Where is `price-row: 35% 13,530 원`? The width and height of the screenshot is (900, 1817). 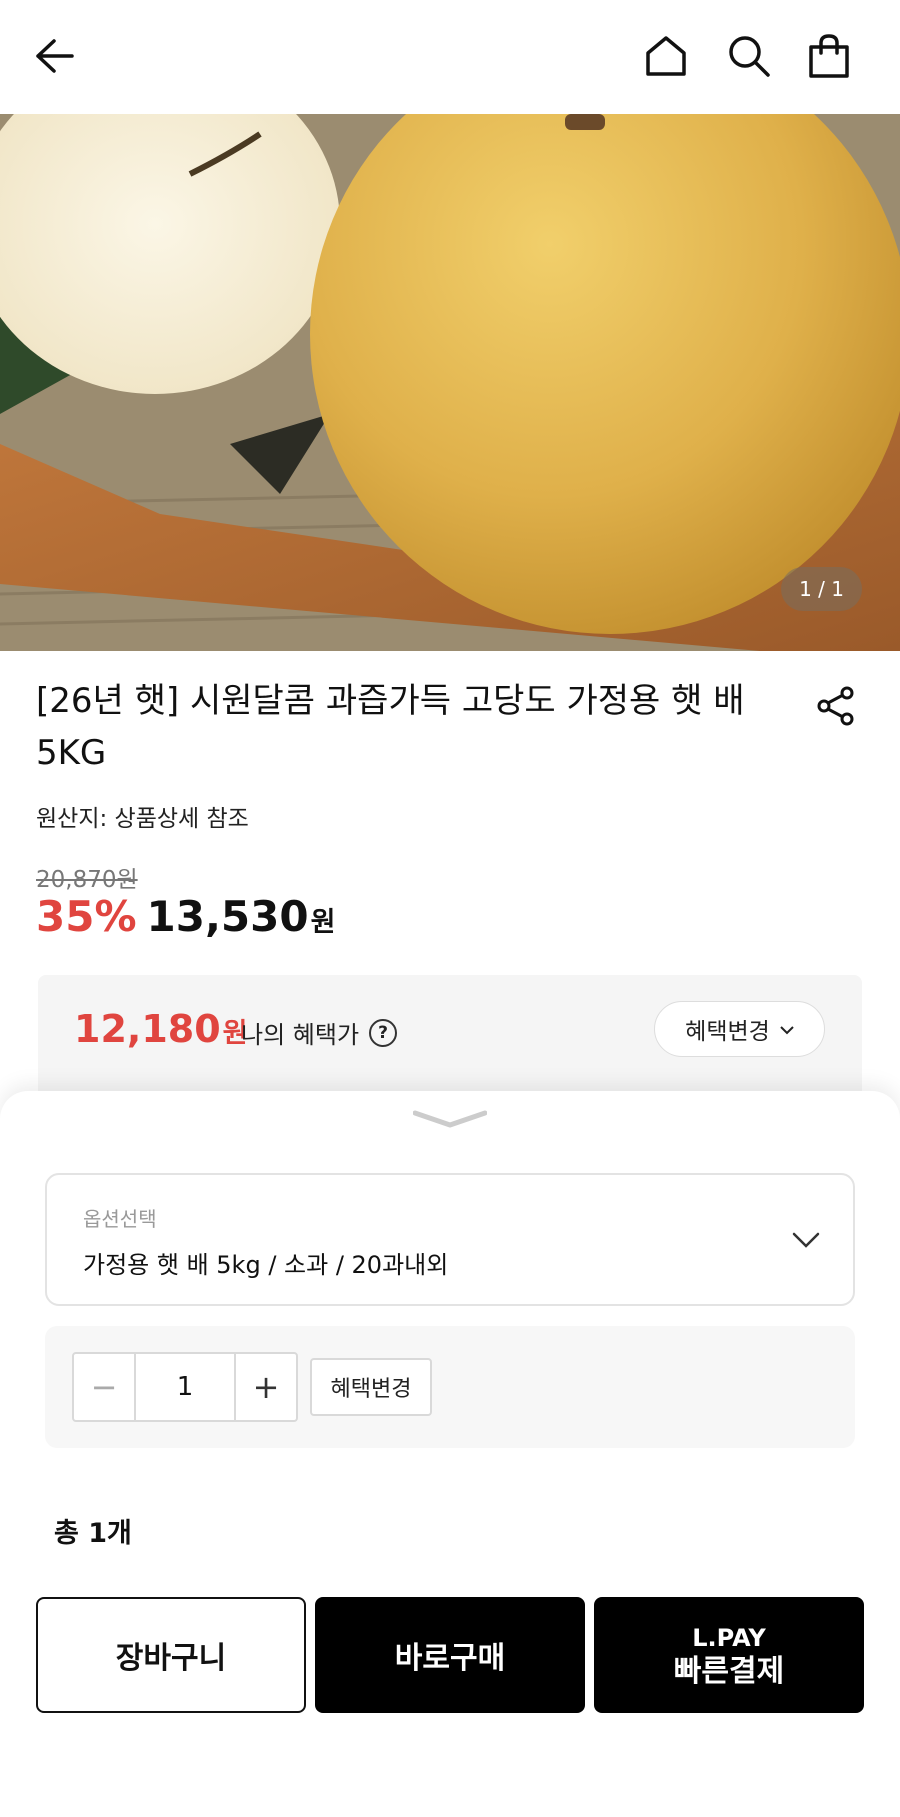
price-row: 35% 13,530 원 is located at coordinates (185, 916).